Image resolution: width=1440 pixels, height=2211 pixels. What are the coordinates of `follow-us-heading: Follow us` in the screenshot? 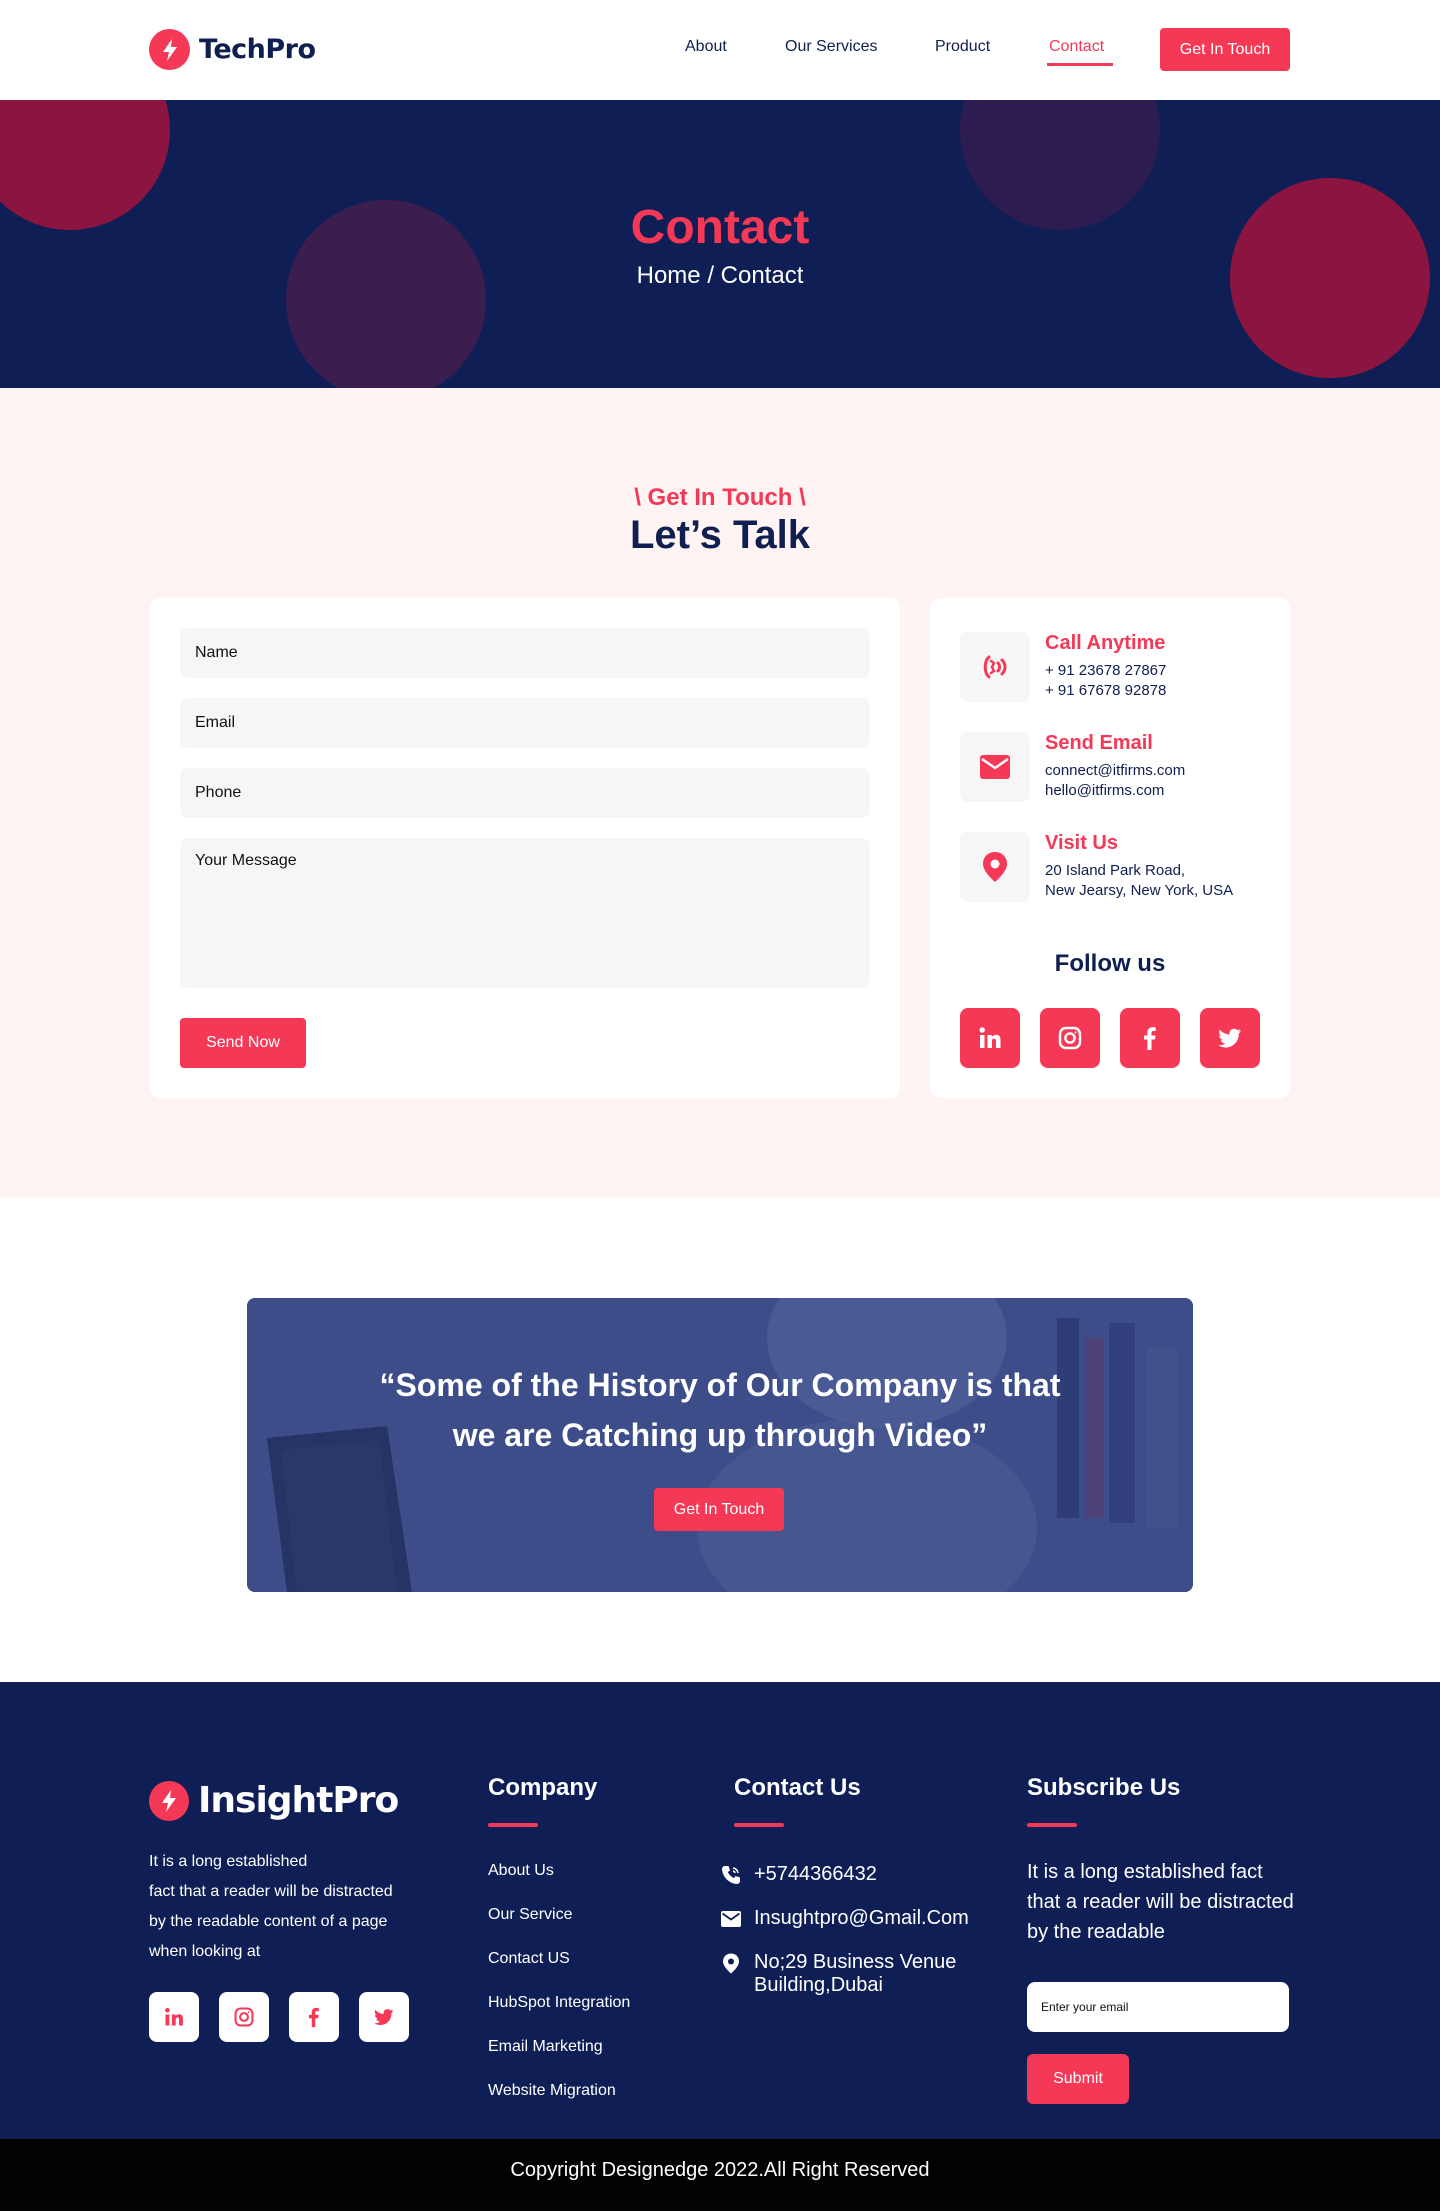 It's located at (1110, 963).